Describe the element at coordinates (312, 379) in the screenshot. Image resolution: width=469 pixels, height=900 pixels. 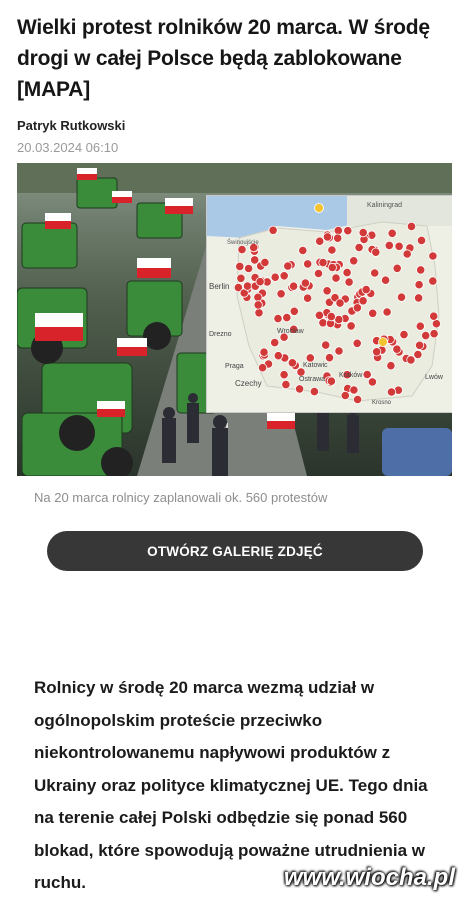
I see `map-label-ostrawa: Ostrawa` at that location.